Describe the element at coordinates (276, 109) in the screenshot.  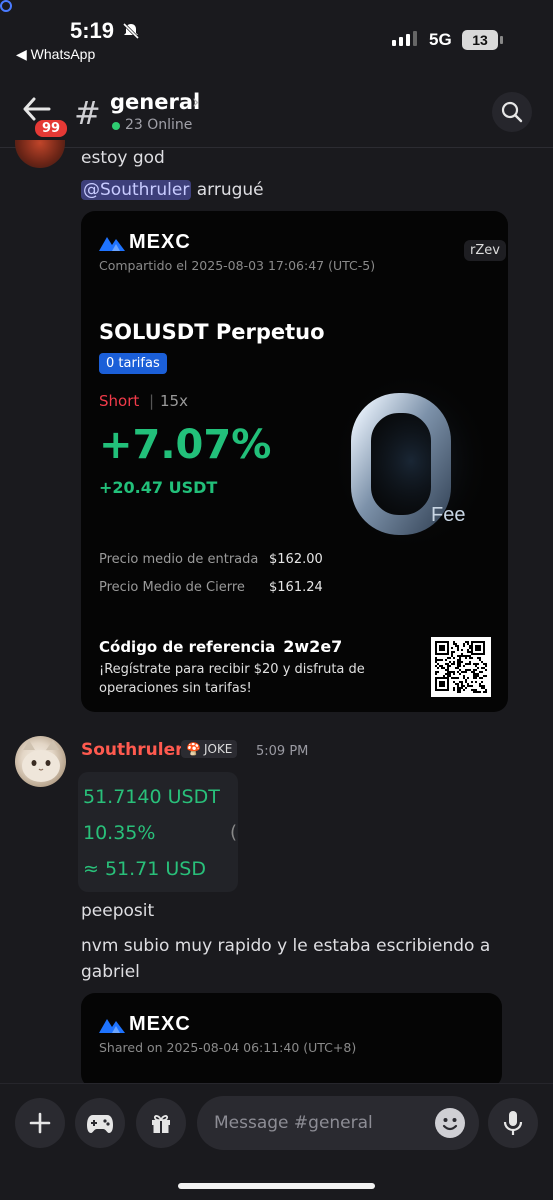
I see `channel-header: 99 # general › 23 Online` at that location.